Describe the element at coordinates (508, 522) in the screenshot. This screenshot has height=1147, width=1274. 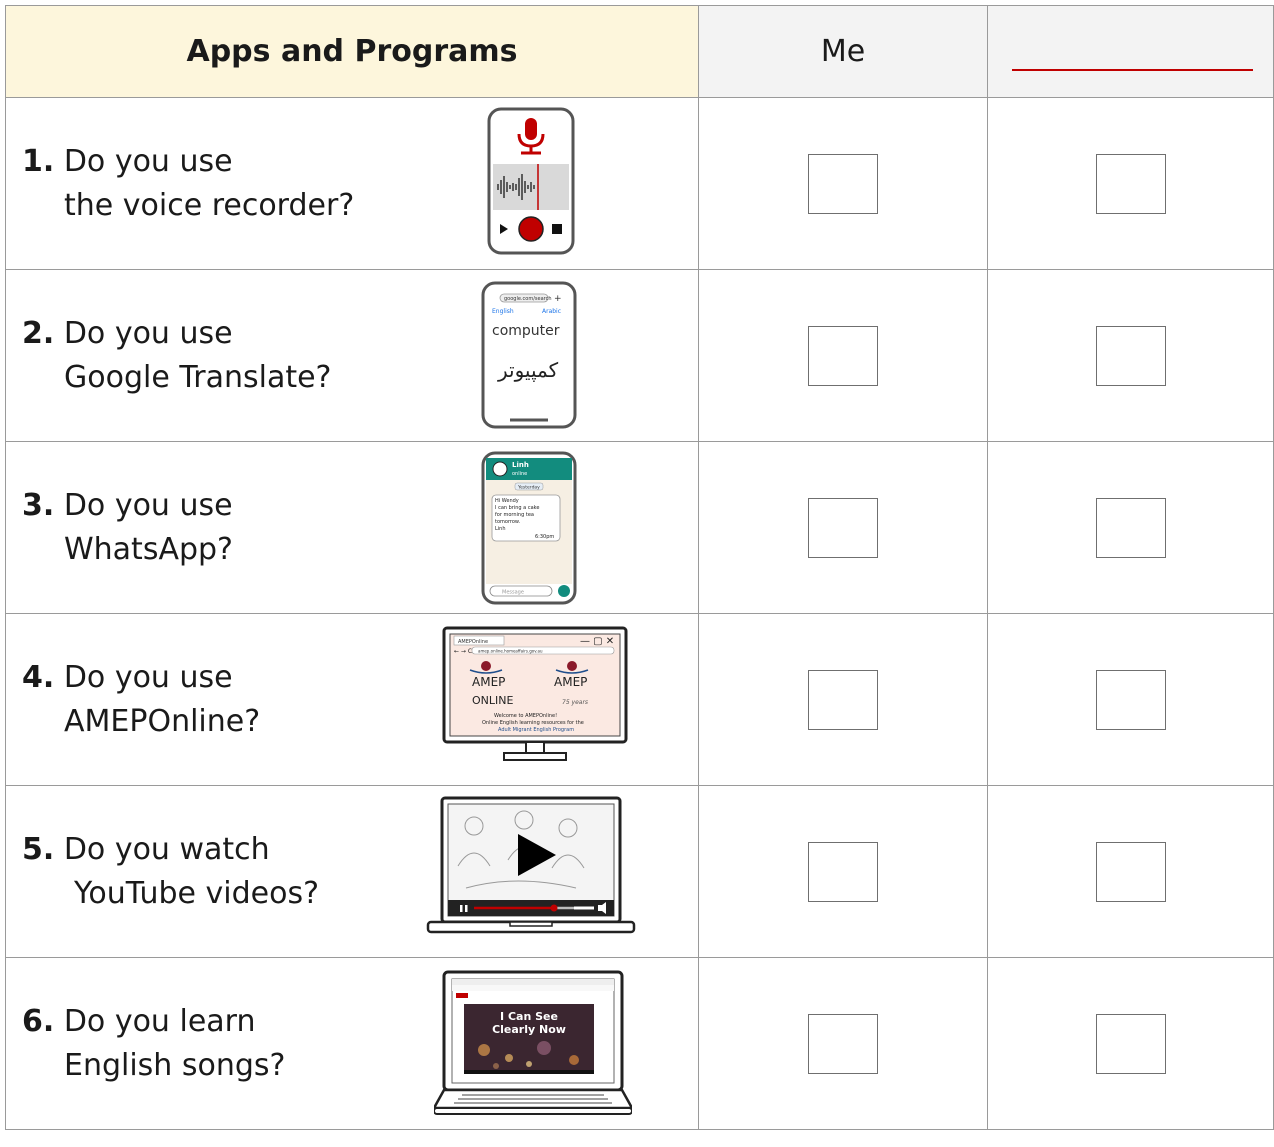
I see `svg-text: tomorrow.` at that location.